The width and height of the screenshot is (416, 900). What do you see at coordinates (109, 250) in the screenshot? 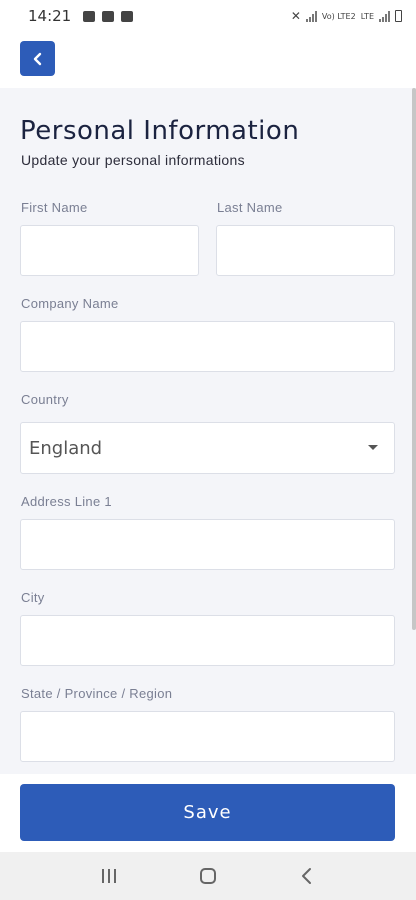
I see `first-name-input` at bounding box center [109, 250].